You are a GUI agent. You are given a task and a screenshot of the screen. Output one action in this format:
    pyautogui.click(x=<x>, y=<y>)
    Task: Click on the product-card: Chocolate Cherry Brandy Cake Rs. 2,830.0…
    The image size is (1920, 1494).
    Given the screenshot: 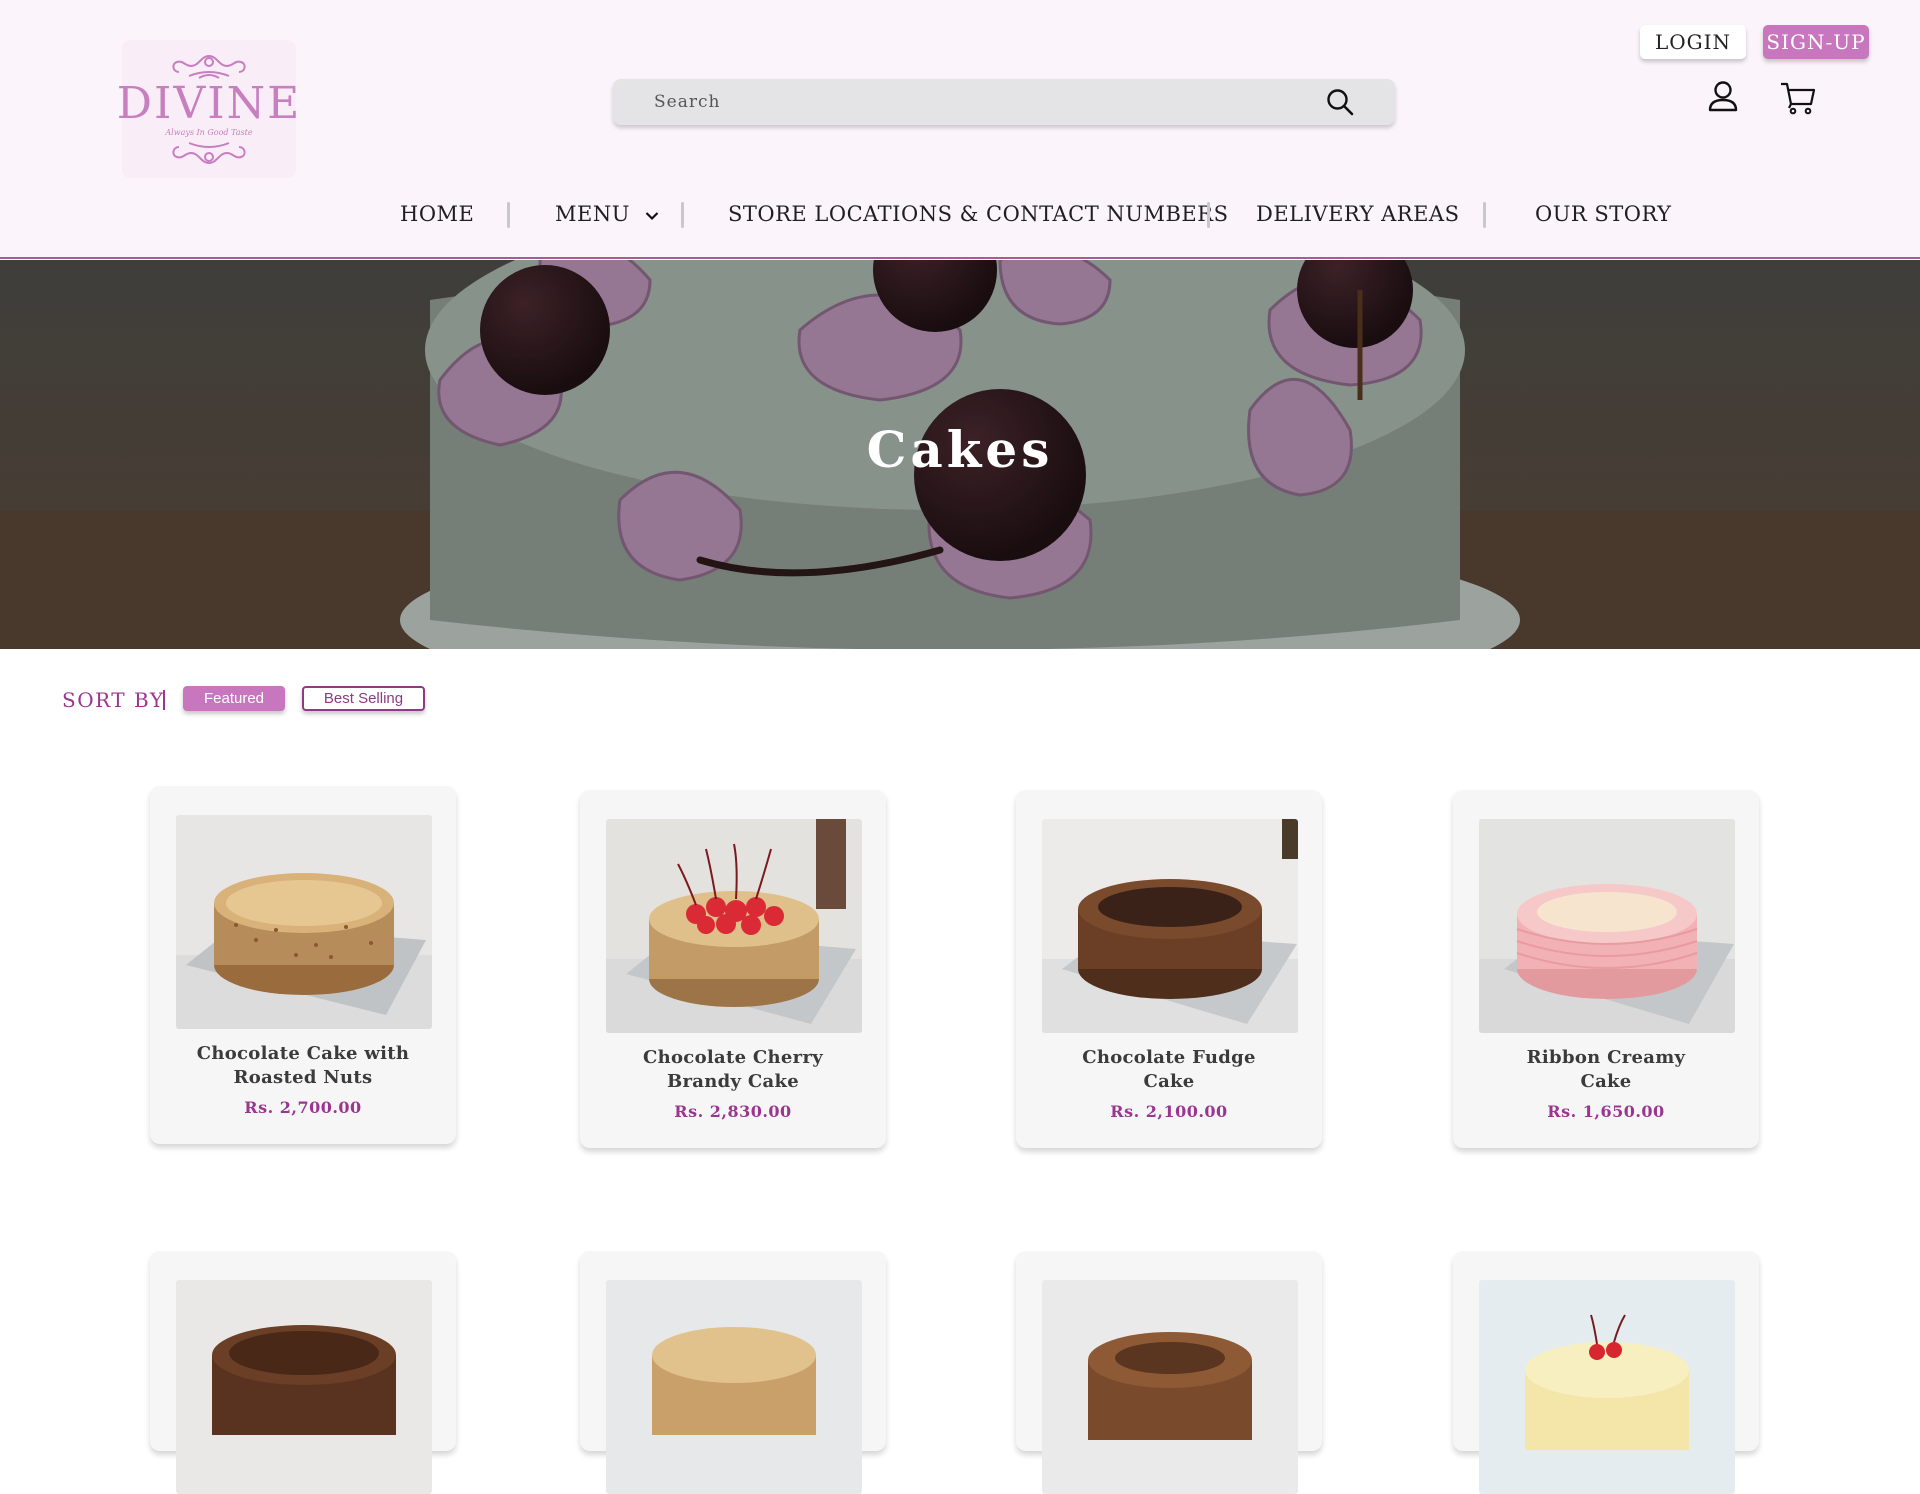 What is the action you would take?
    pyautogui.click(x=733, y=969)
    